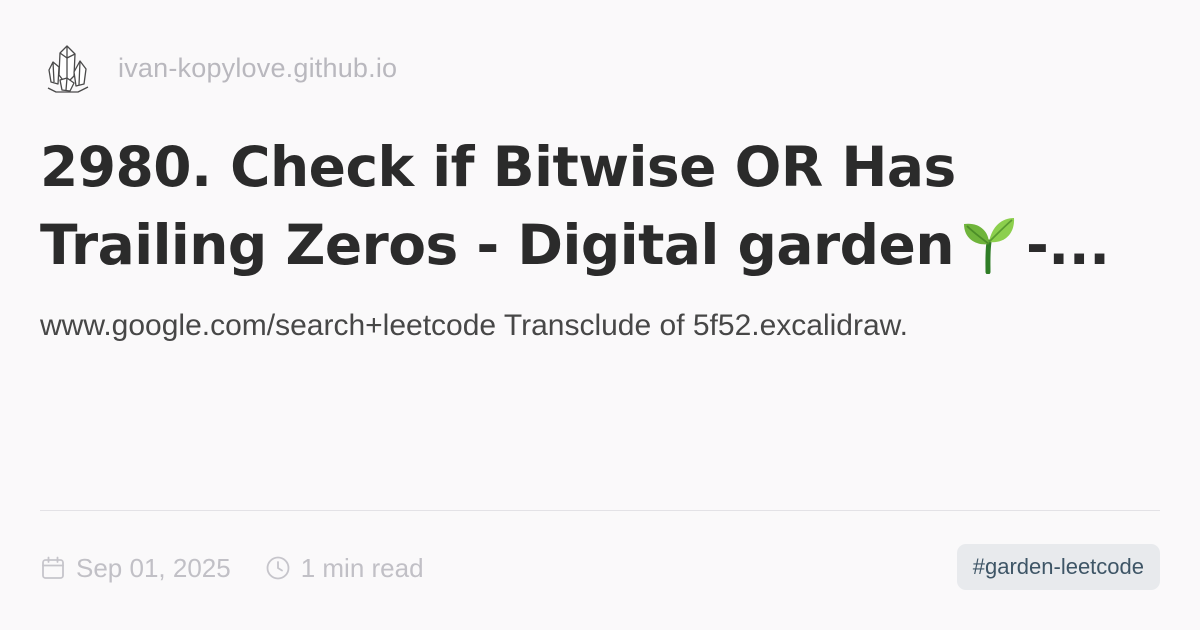 Image resolution: width=1200 pixels, height=630 pixels. Describe the element at coordinates (257, 68) in the screenshot. I see `site-domain: ivan-kopylove.github.io` at that location.